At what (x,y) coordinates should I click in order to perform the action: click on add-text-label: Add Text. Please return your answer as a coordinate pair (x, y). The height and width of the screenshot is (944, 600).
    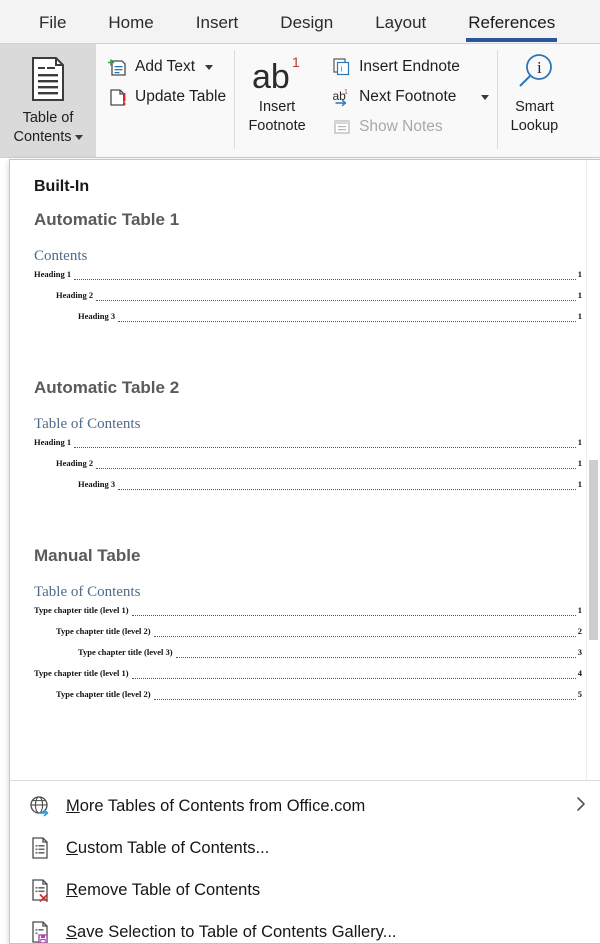
    Looking at the image, I should click on (165, 66).